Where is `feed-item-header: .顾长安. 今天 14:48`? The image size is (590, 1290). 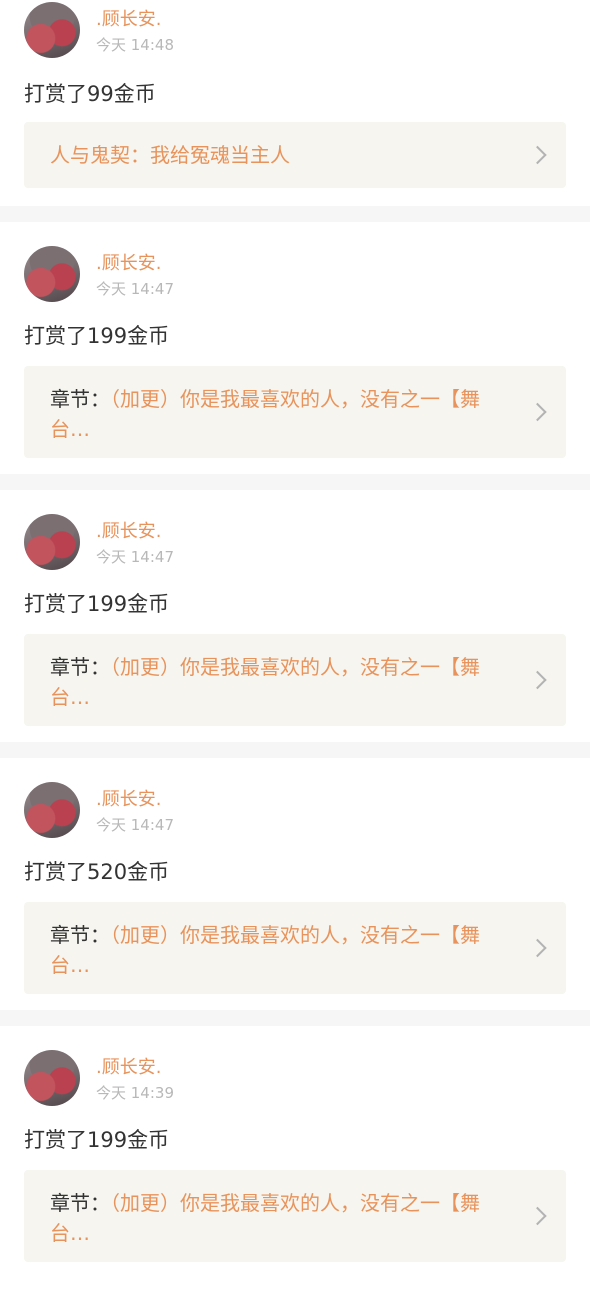 feed-item-header: .顾长安. 今天 14:48 is located at coordinates (224, 31).